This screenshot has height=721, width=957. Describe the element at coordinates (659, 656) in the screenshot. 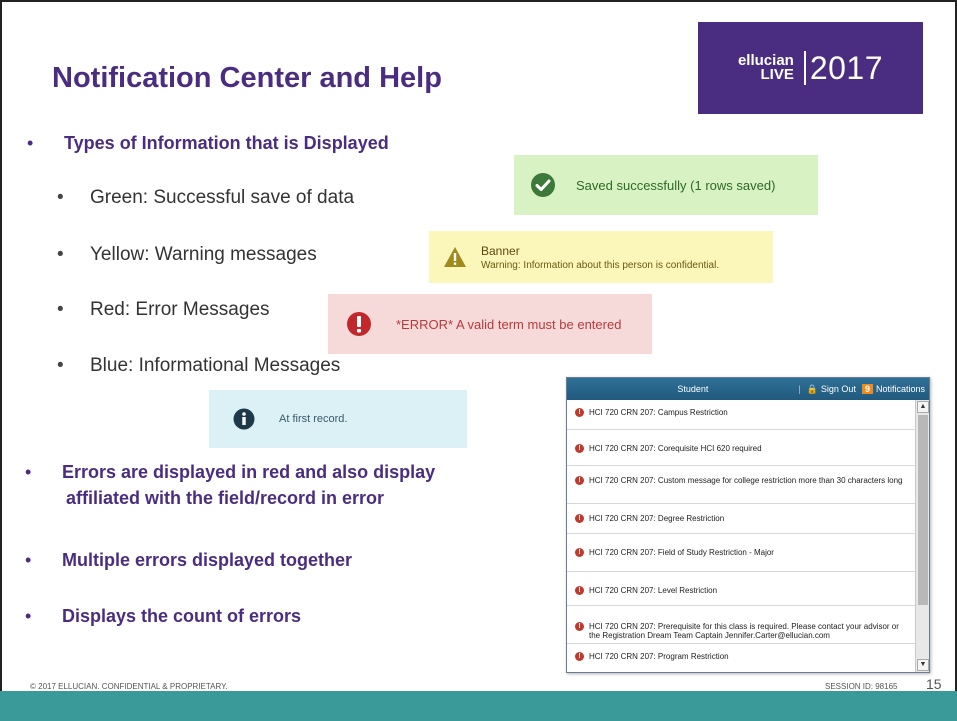

I see `notification-text: HCI 720 CRN 207: Program Restriction` at that location.